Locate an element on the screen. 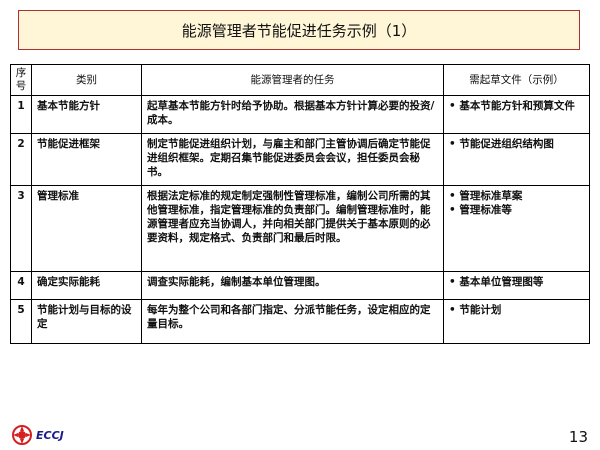 The width and height of the screenshot is (600, 450). row-docs: 基本单位管理图等 is located at coordinates (516, 285).